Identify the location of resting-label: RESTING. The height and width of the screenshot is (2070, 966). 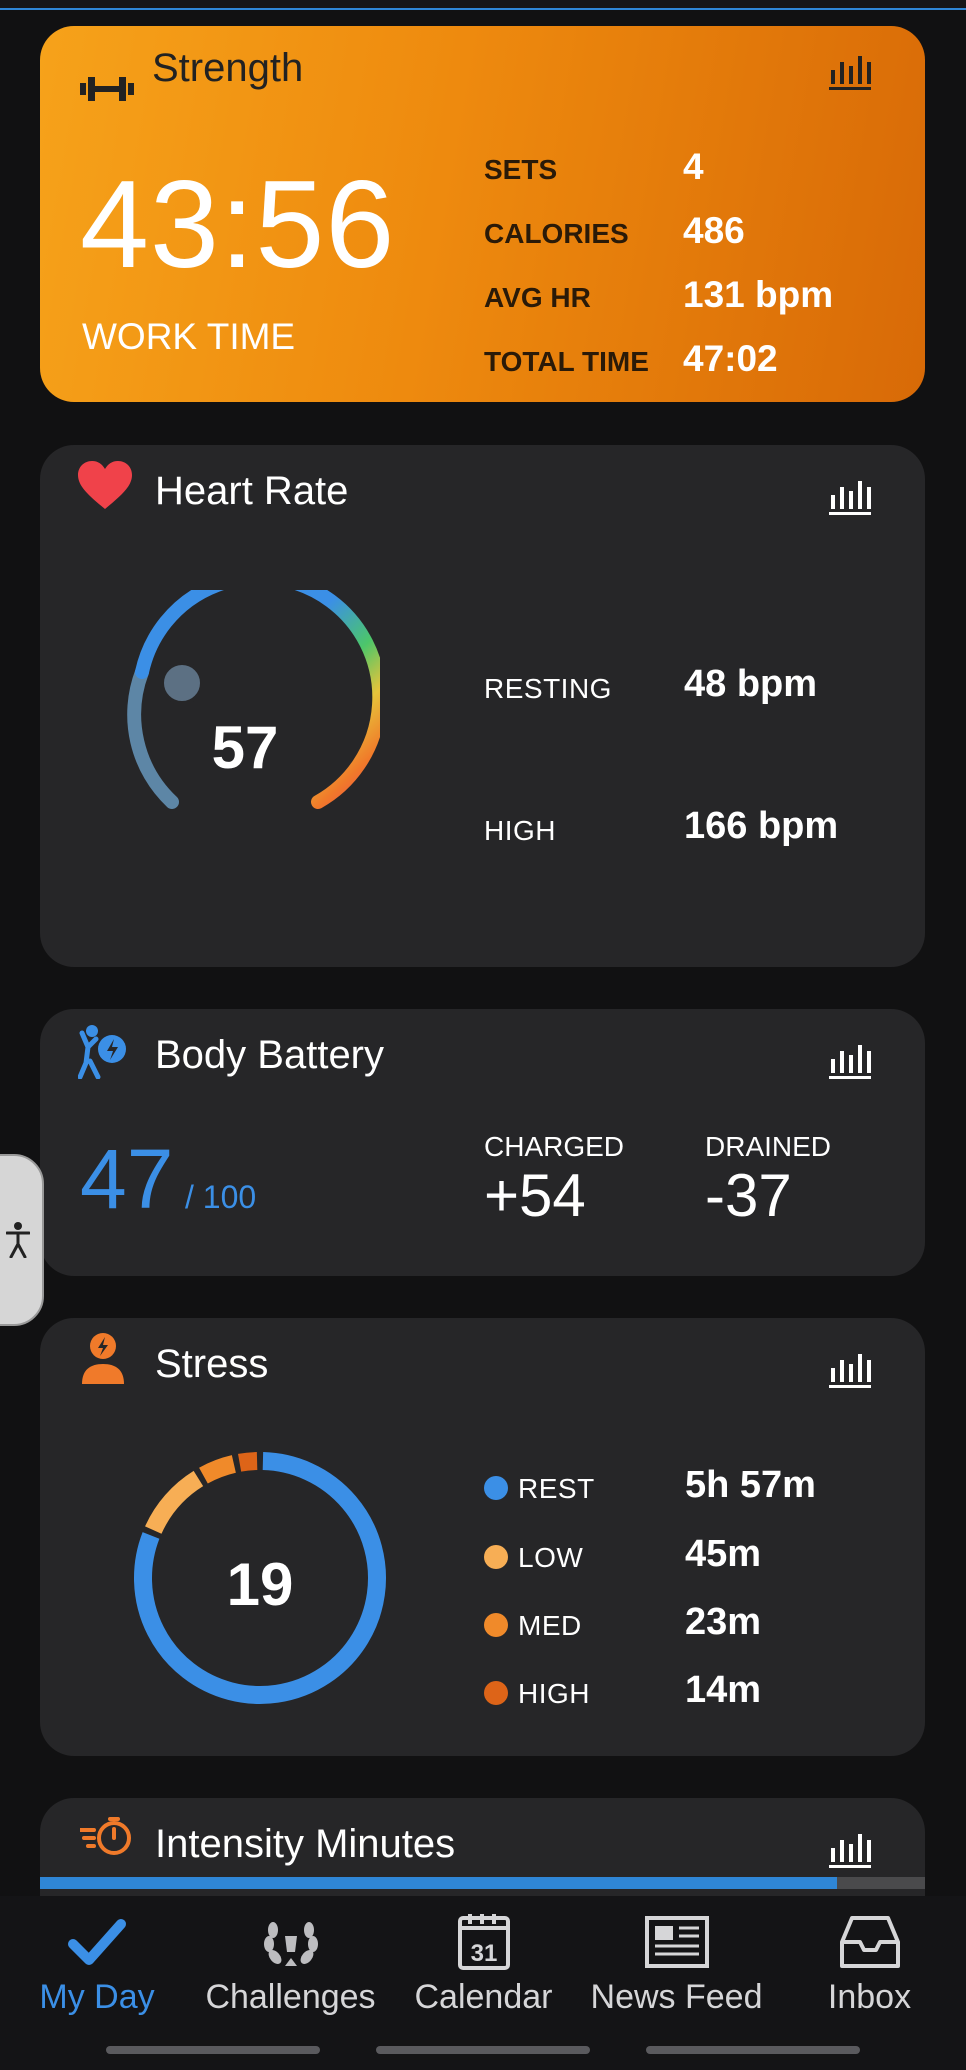
(548, 688).